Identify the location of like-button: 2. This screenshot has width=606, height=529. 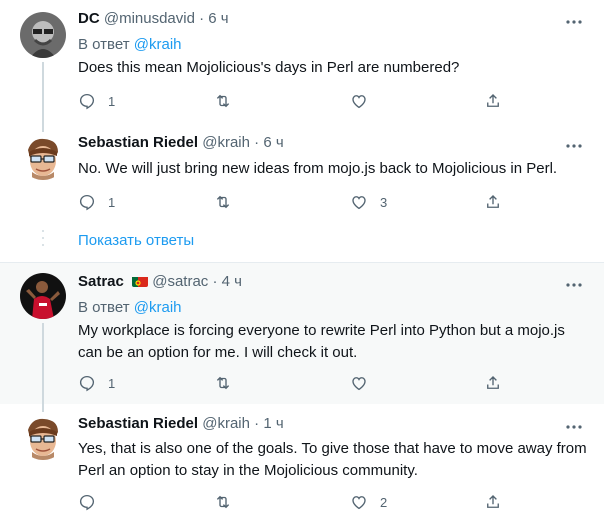
(368, 502).